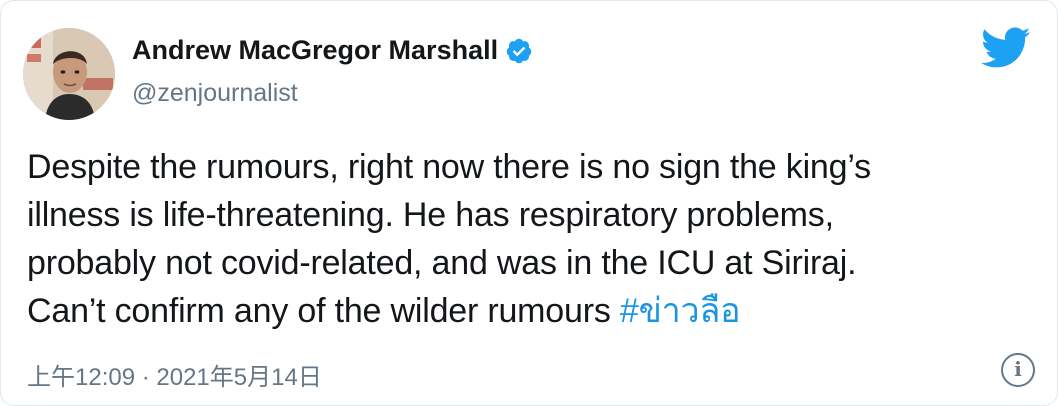 The width and height of the screenshot is (1058, 406). I want to click on avatar, so click(69, 74).